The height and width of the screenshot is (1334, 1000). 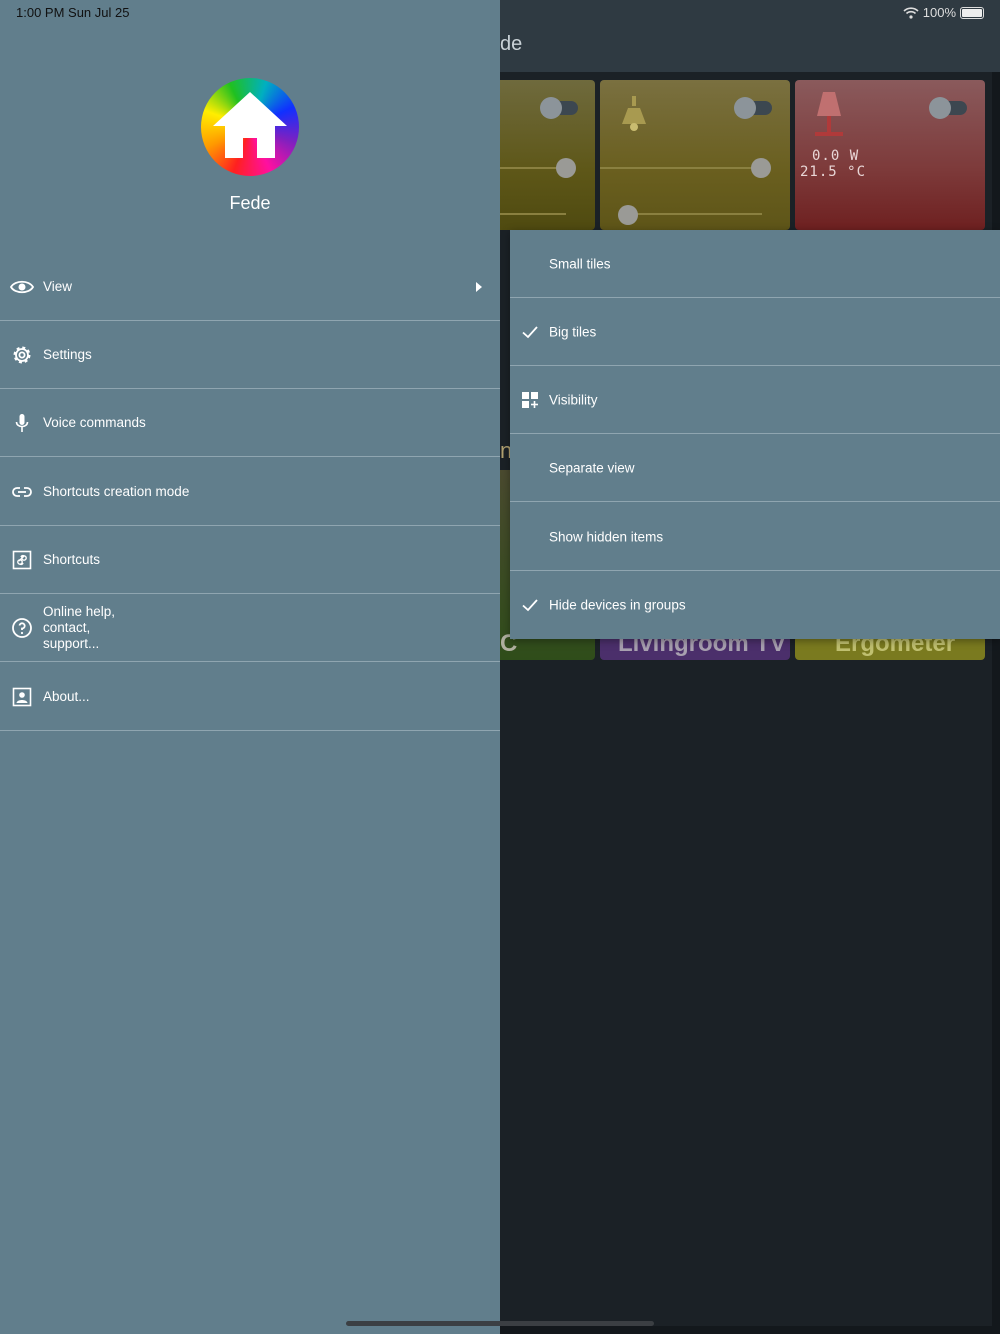 I want to click on menu-item-voice-commands: Voice commands, so click(x=250, y=423).